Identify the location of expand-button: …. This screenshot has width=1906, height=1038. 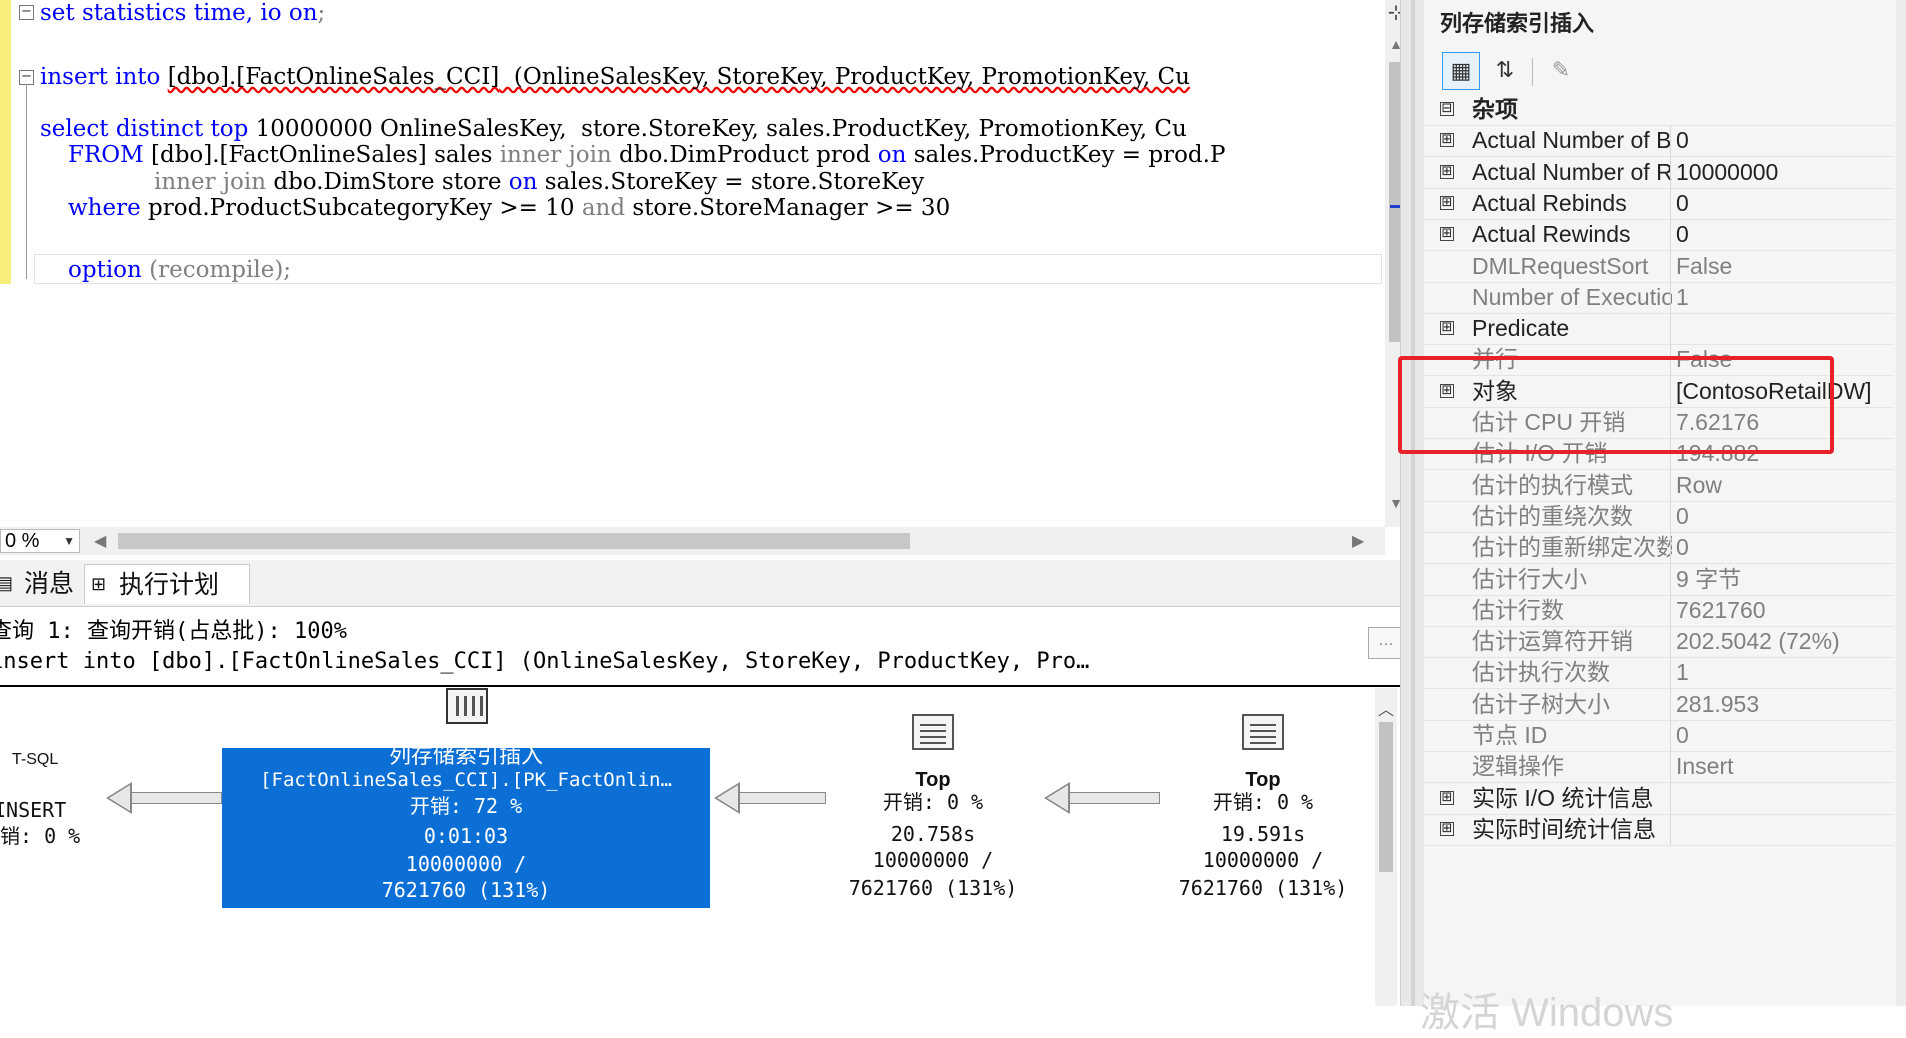
(1386, 643).